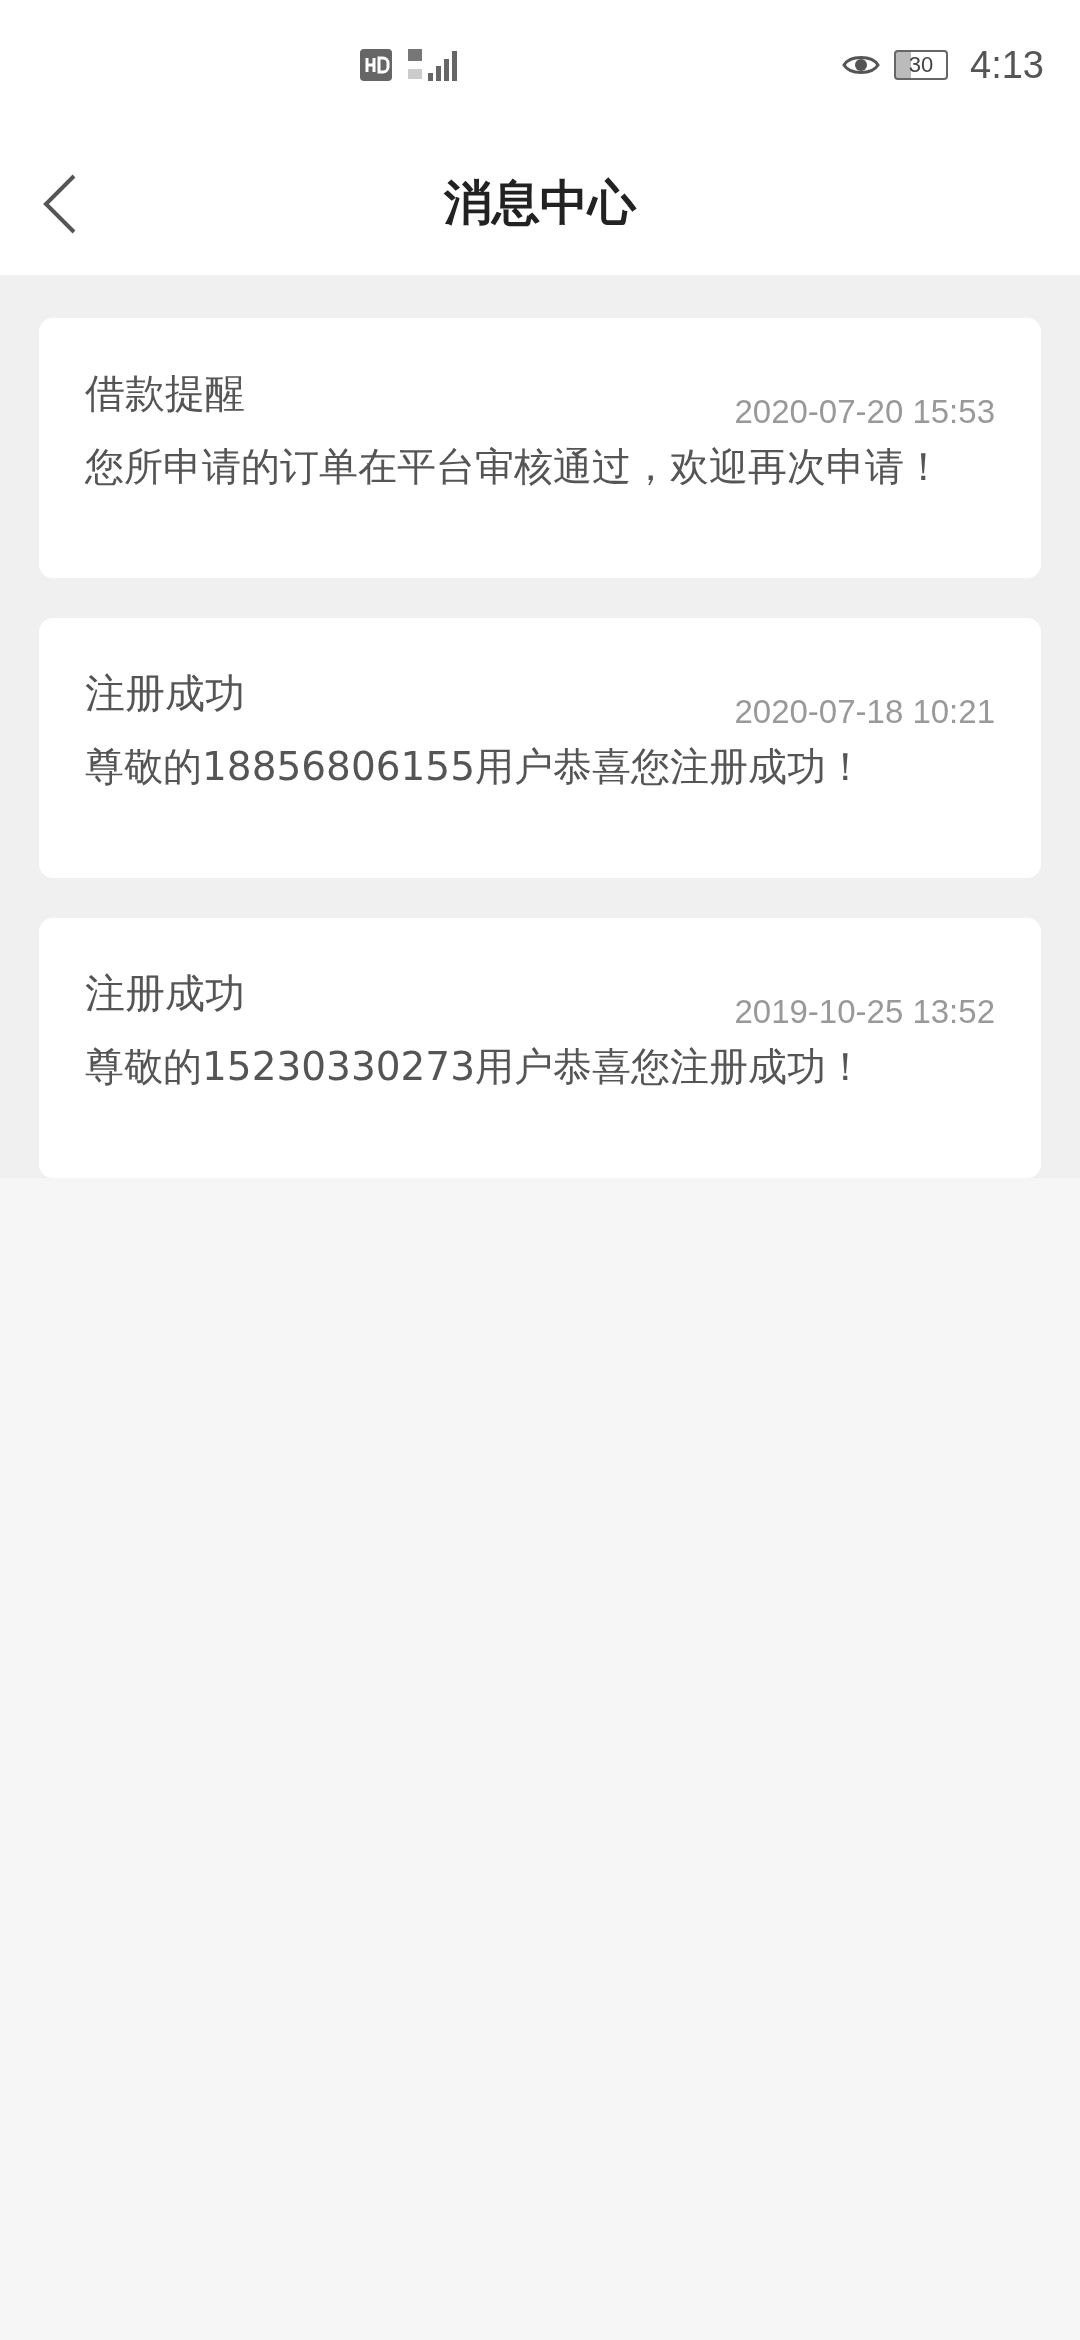 The height and width of the screenshot is (2340, 1080). I want to click on message-card: 借款提醒 2020-07-20 15:53 您所申请的订单在平台审核通过，欢迎再次申请！, so click(540, 448).